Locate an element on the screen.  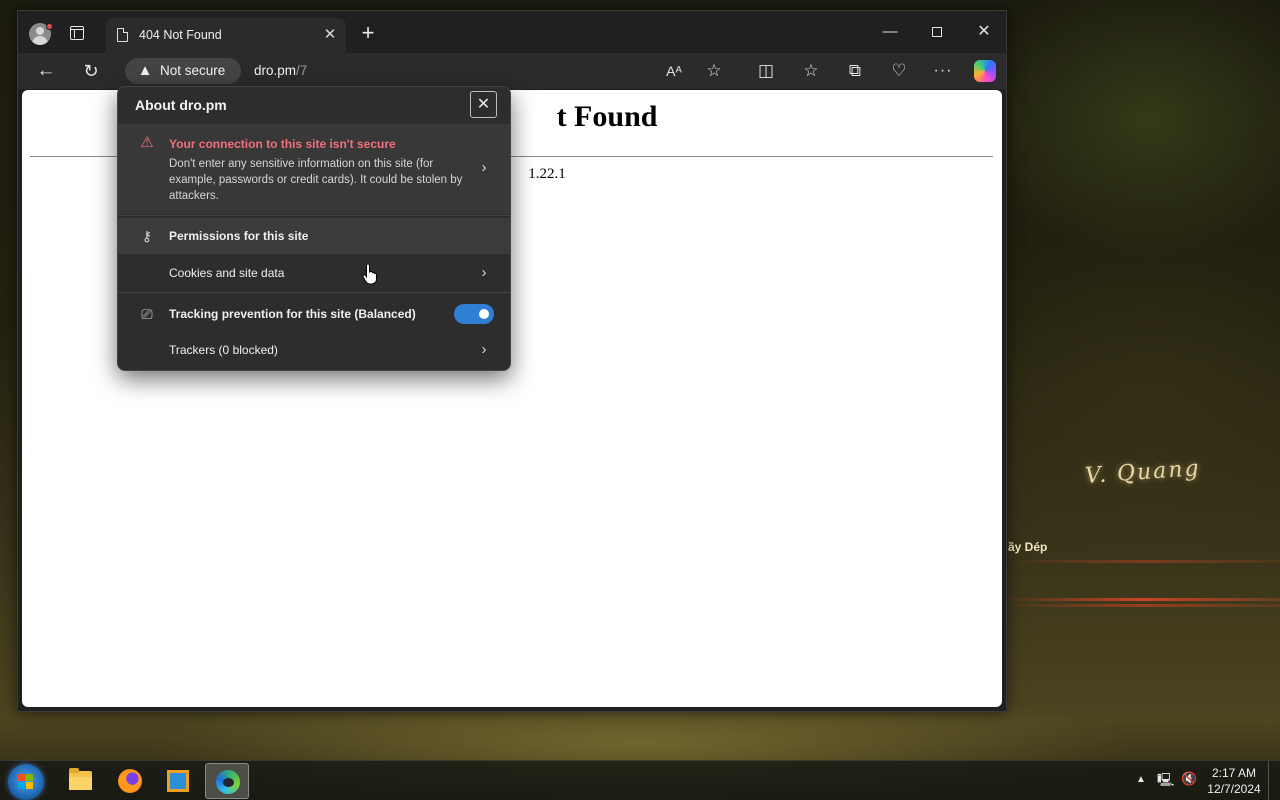
browser-essentials-heart-icon: ♡ is located at coordinates (899, 71).